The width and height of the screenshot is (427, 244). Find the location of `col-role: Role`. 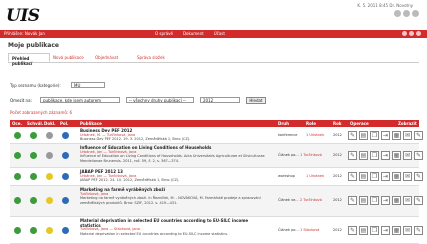

col-role: Role is located at coordinates (311, 123).